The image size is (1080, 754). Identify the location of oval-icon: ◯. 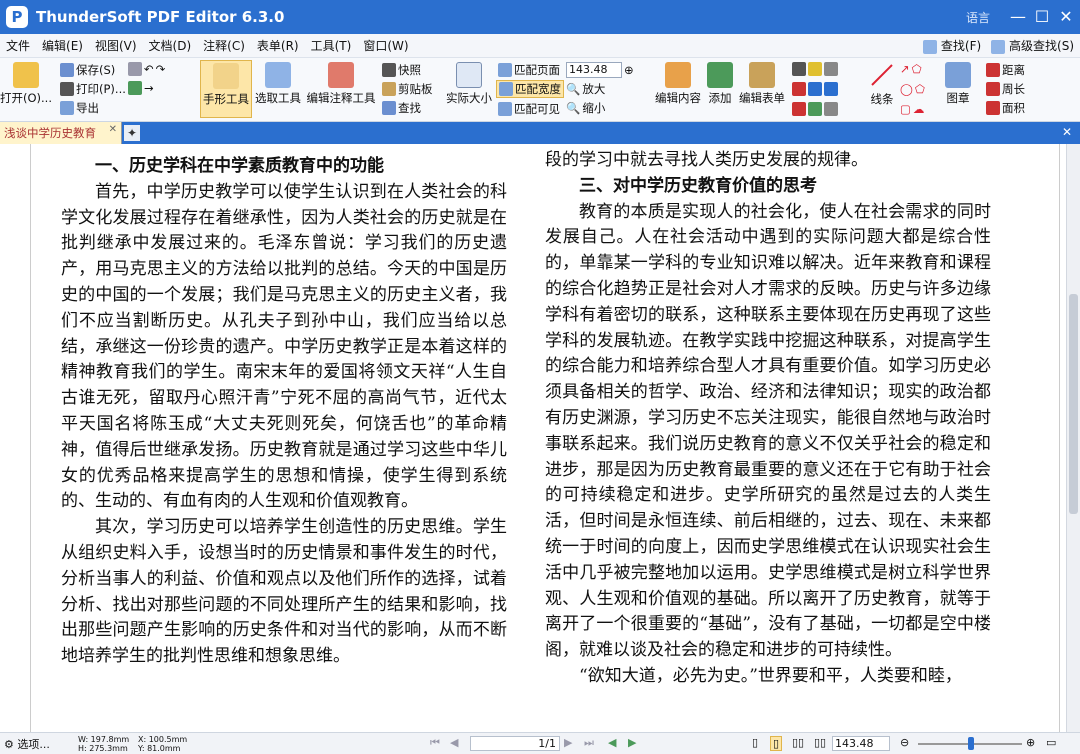
(906, 89).